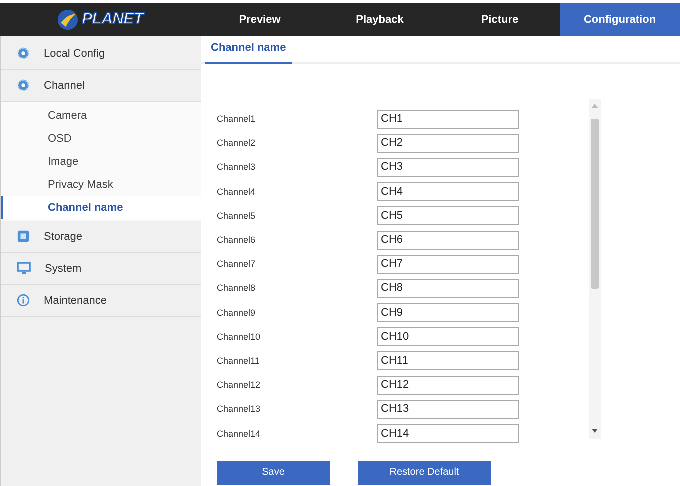 The image size is (680, 486). What do you see at coordinates (101, 54) in the screenshot?
I see `sidebar-item: Local Config` at bounding box center [101, 54].